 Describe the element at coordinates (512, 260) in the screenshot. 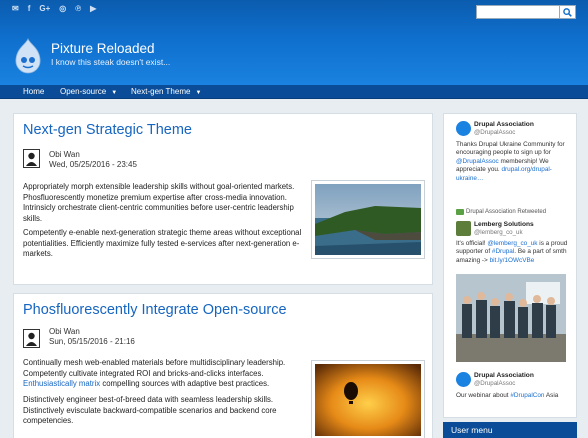

I see `tweet-url-link: bit.ly/1OWcVBe` at that location.